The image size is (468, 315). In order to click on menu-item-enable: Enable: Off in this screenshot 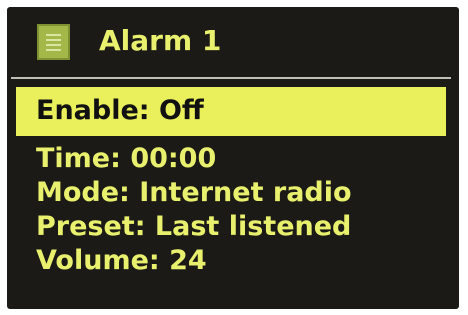, I will do `click(231, 111)`.